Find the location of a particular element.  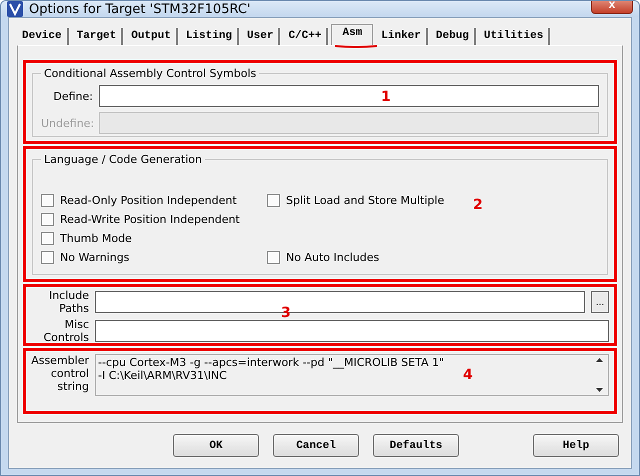

text-line: -I C:\Keil\ARM\RV31\INC is located at coordinates (162, 375).